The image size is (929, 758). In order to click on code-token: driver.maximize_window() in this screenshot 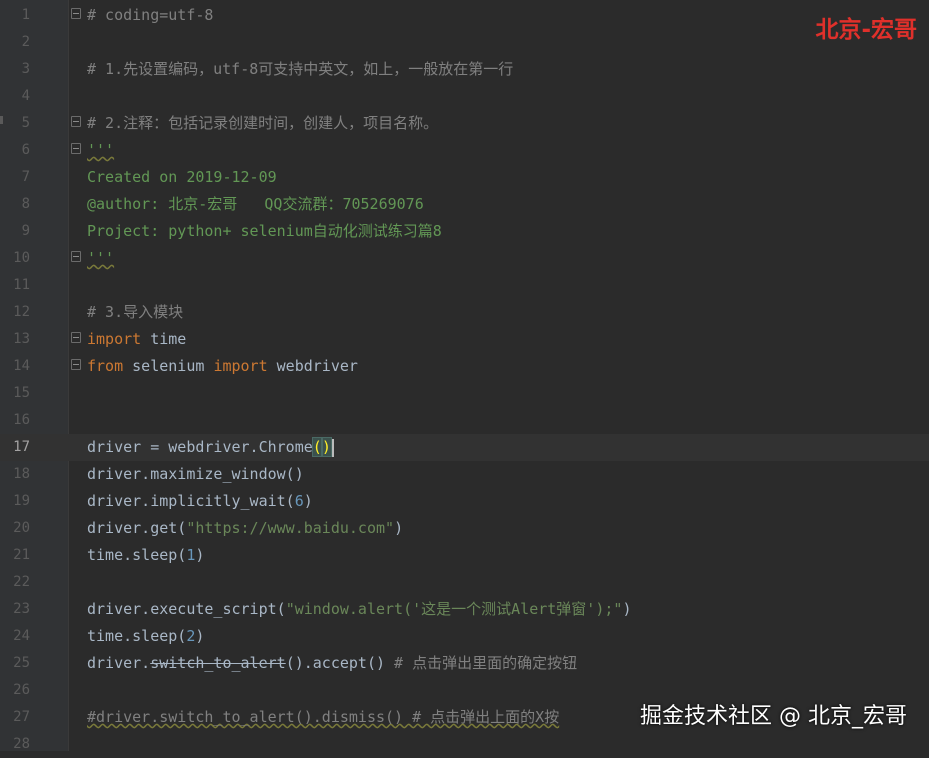, I will do `click(195, 474)`.